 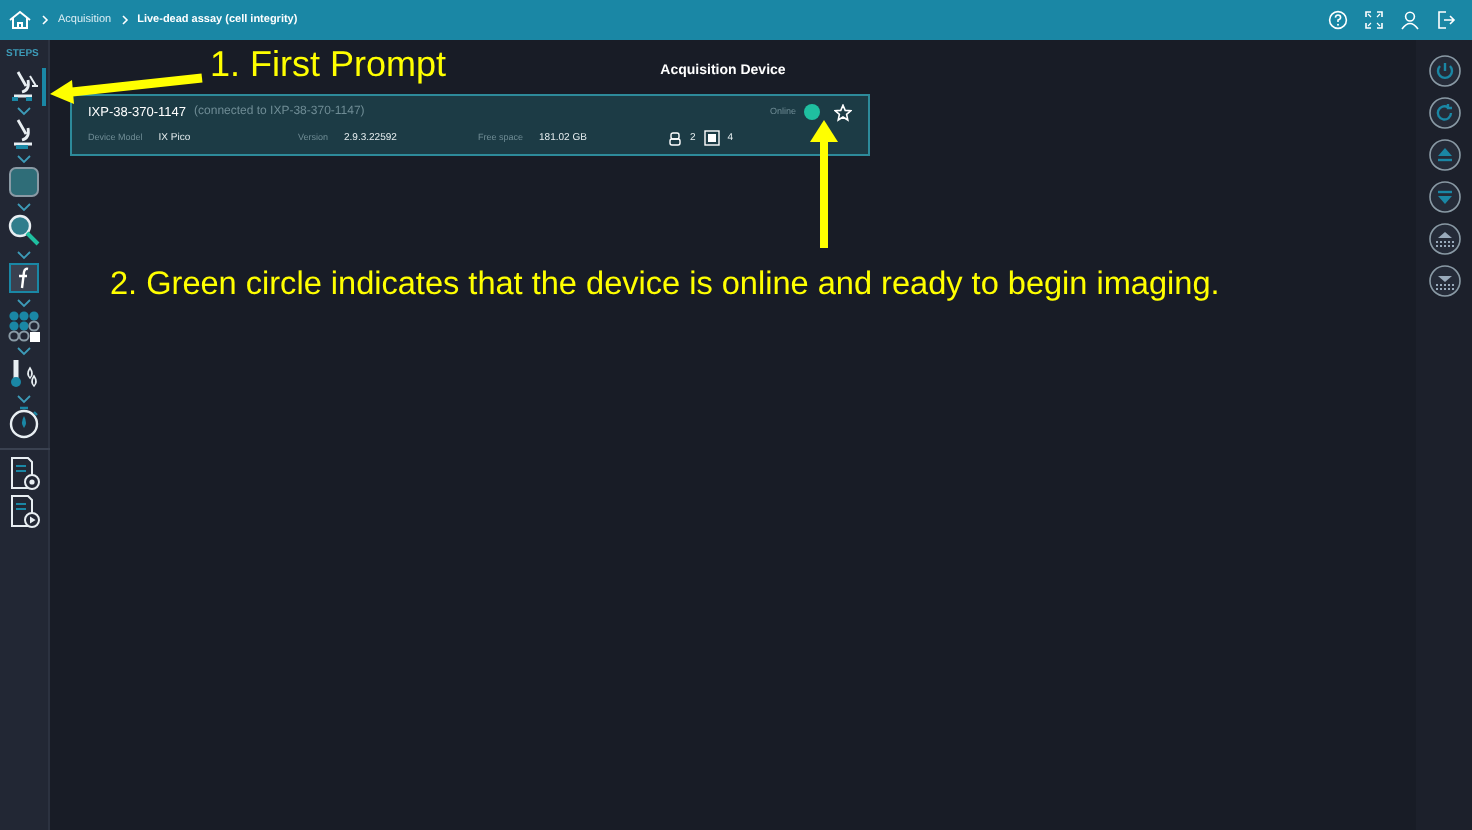 What do you see at coordinates (1444, 197) in the screenshot?
I see `load-icon` at bounding box center [1444, 197].